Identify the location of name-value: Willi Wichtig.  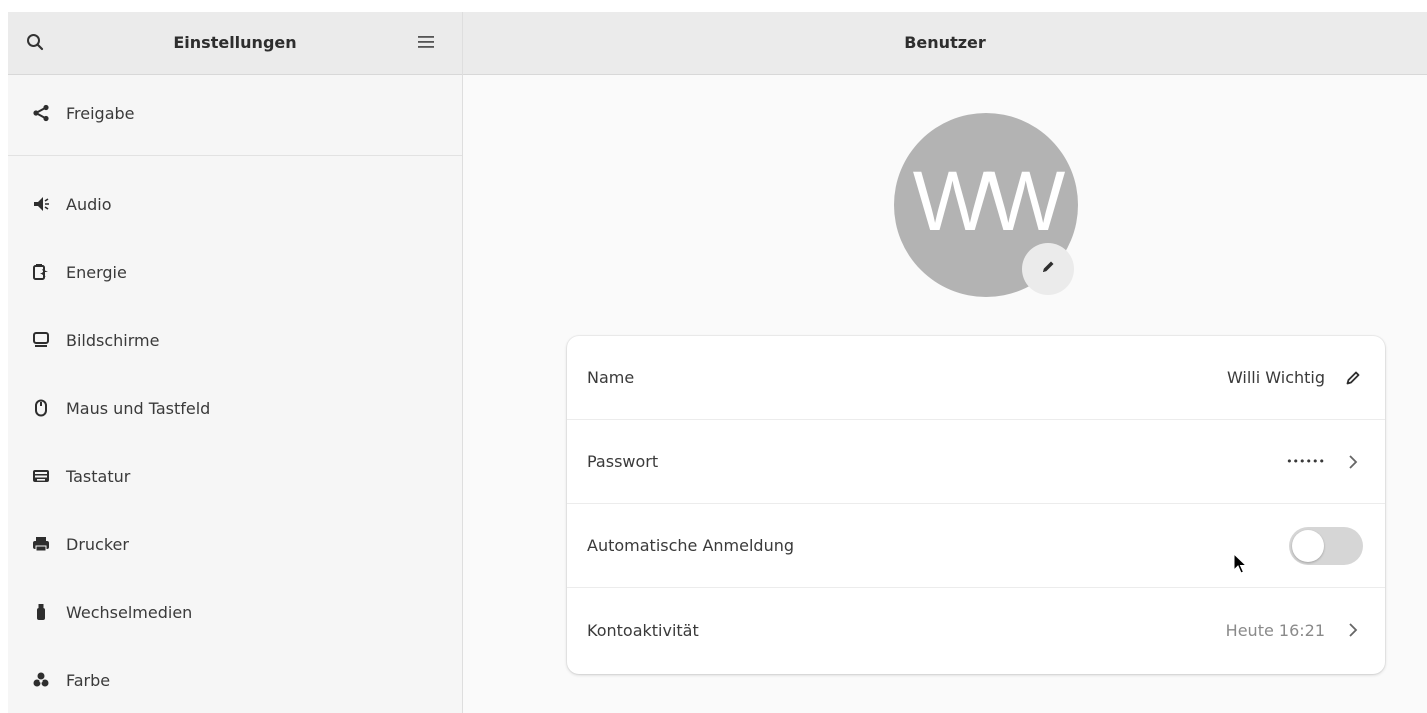
(1275, 377).